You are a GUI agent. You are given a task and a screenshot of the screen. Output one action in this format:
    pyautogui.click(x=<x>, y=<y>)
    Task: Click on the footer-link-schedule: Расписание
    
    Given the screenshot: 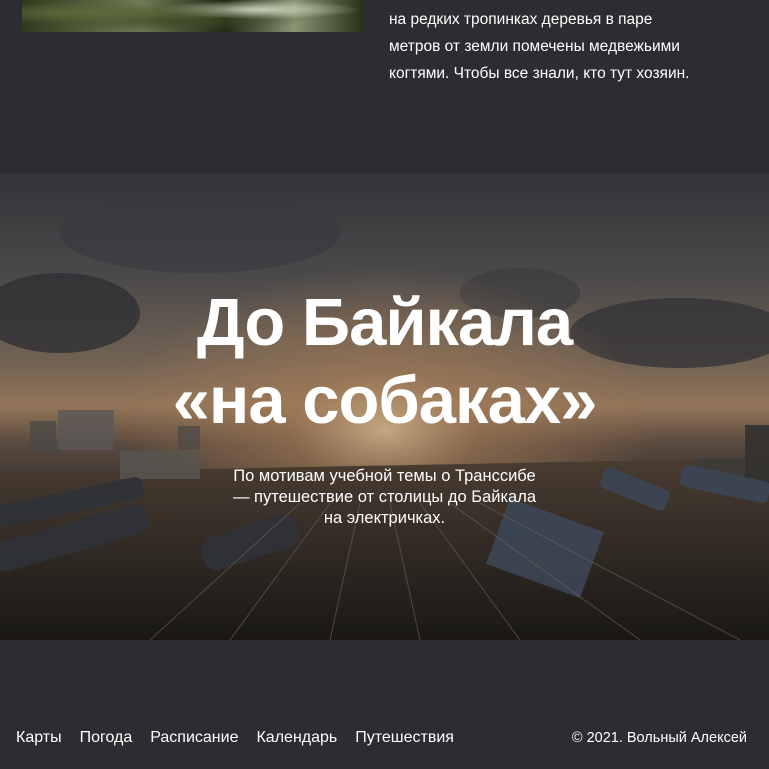 What is the action you would take?
    pyautogui.click(x=194, y=738)
    